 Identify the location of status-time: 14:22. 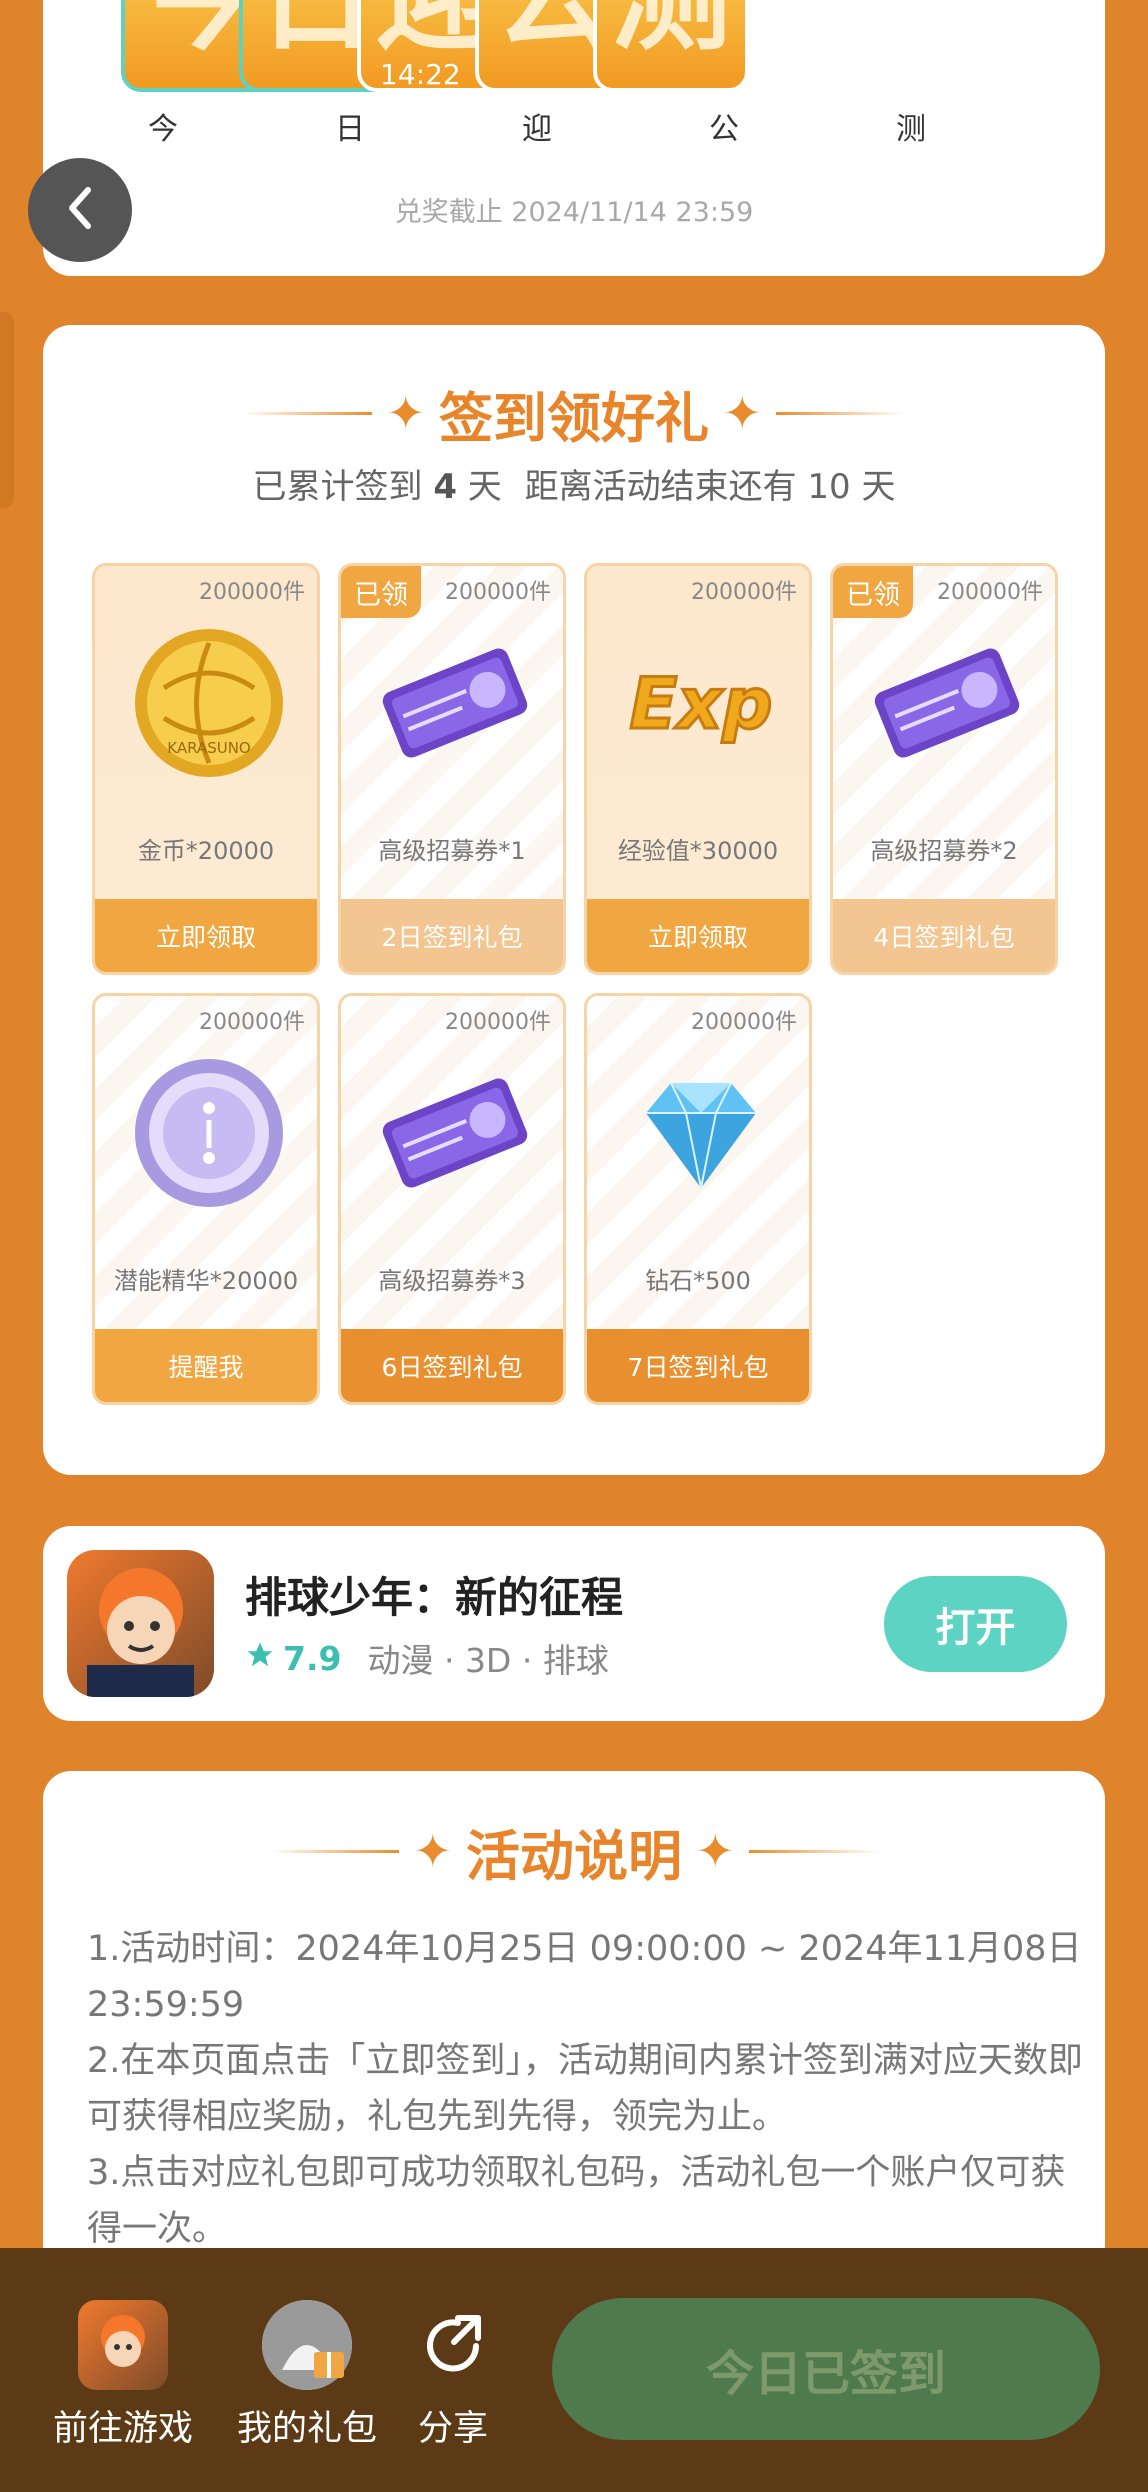
(420, 74).